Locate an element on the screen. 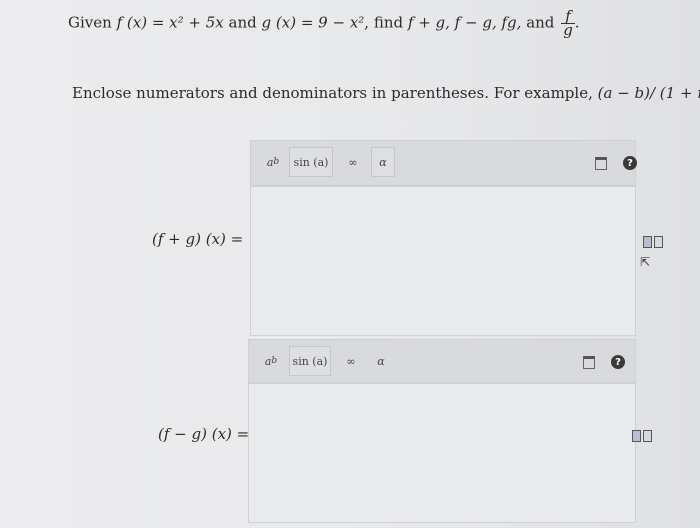 This screenshot has width=700, height=528. answer-input-f-minus-g is located at coordinates (442, 453).